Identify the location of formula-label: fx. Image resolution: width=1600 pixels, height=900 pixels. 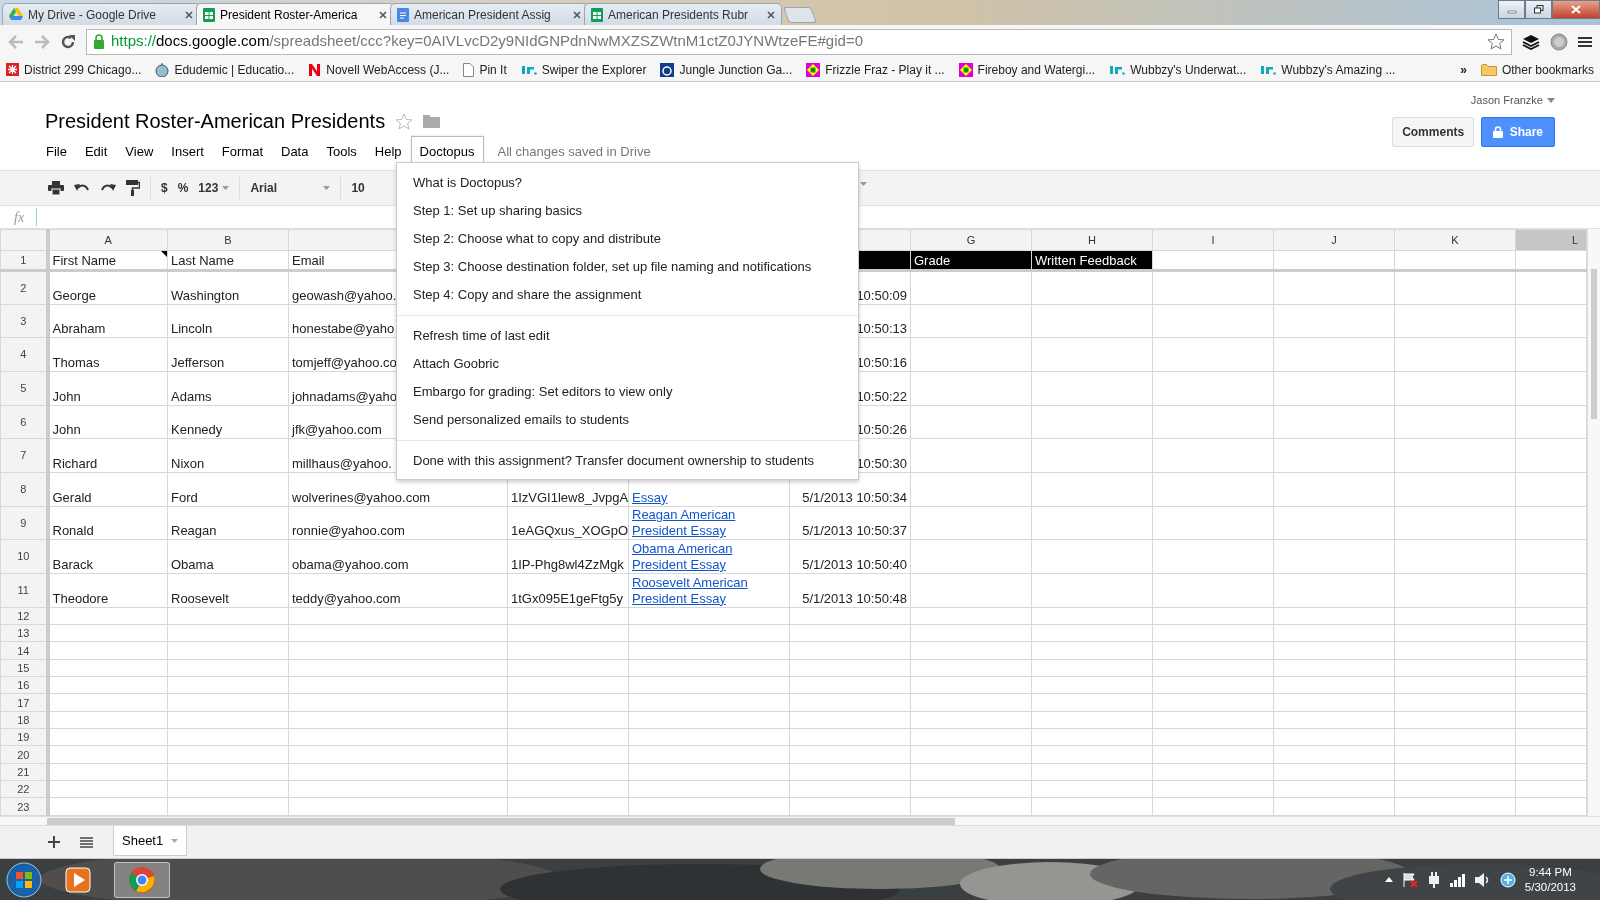
(19, 217).